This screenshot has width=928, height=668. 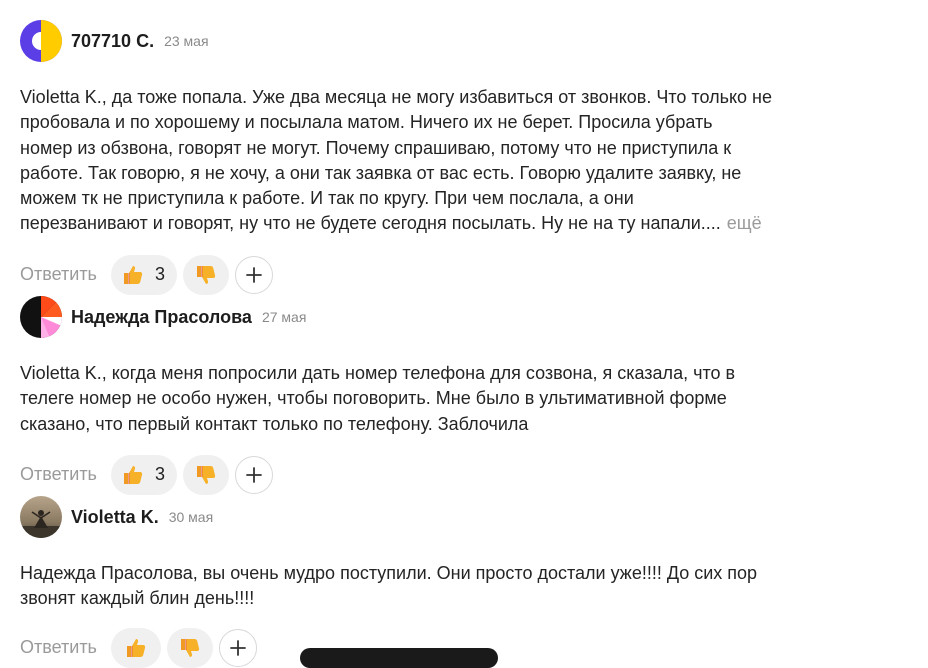 What do you see at coordinates (744, 223) in the screenshot?
I see `show-more-link: ещё` at bounding box center [744, 223].